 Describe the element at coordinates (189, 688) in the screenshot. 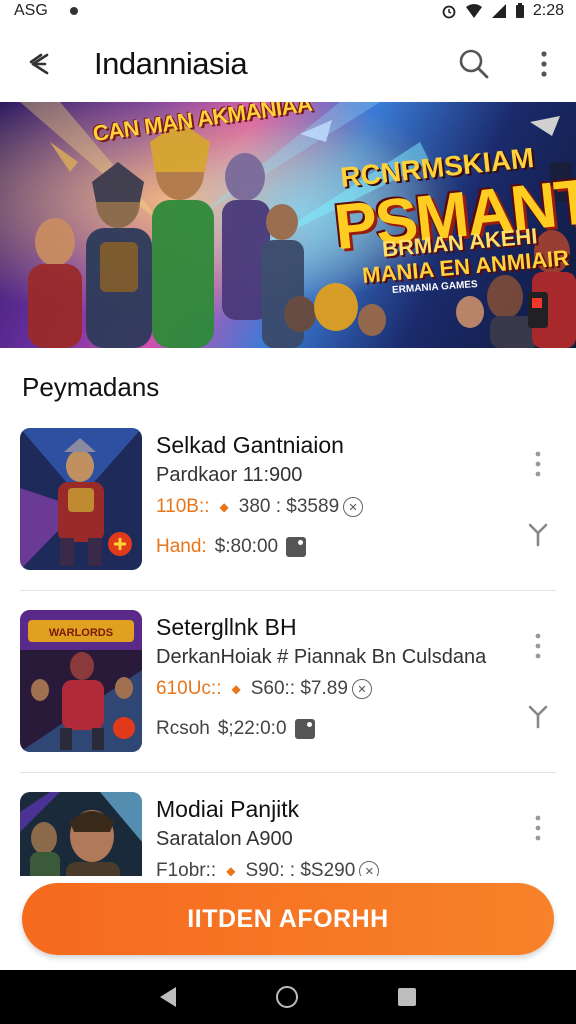

I see `price-old: 610Uc::` at that location.